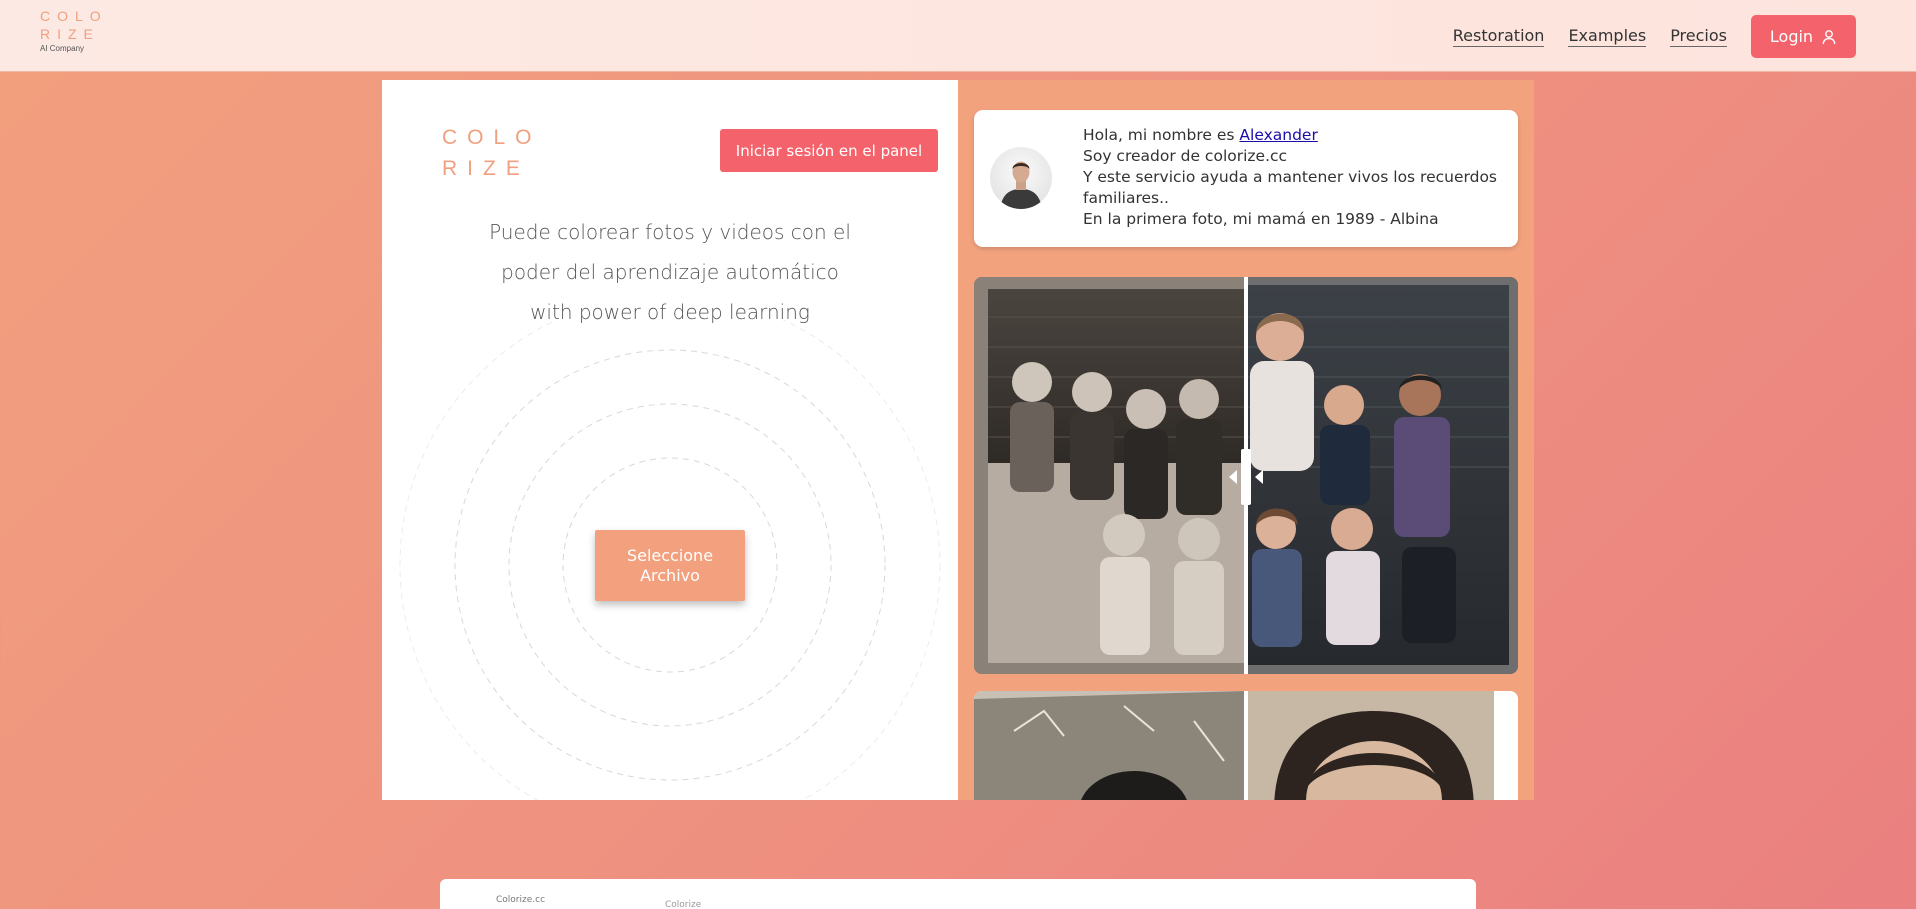 The width and height of the screenshot is (1916, 909). I want to click on login-label: Login, so click(1791, 36).